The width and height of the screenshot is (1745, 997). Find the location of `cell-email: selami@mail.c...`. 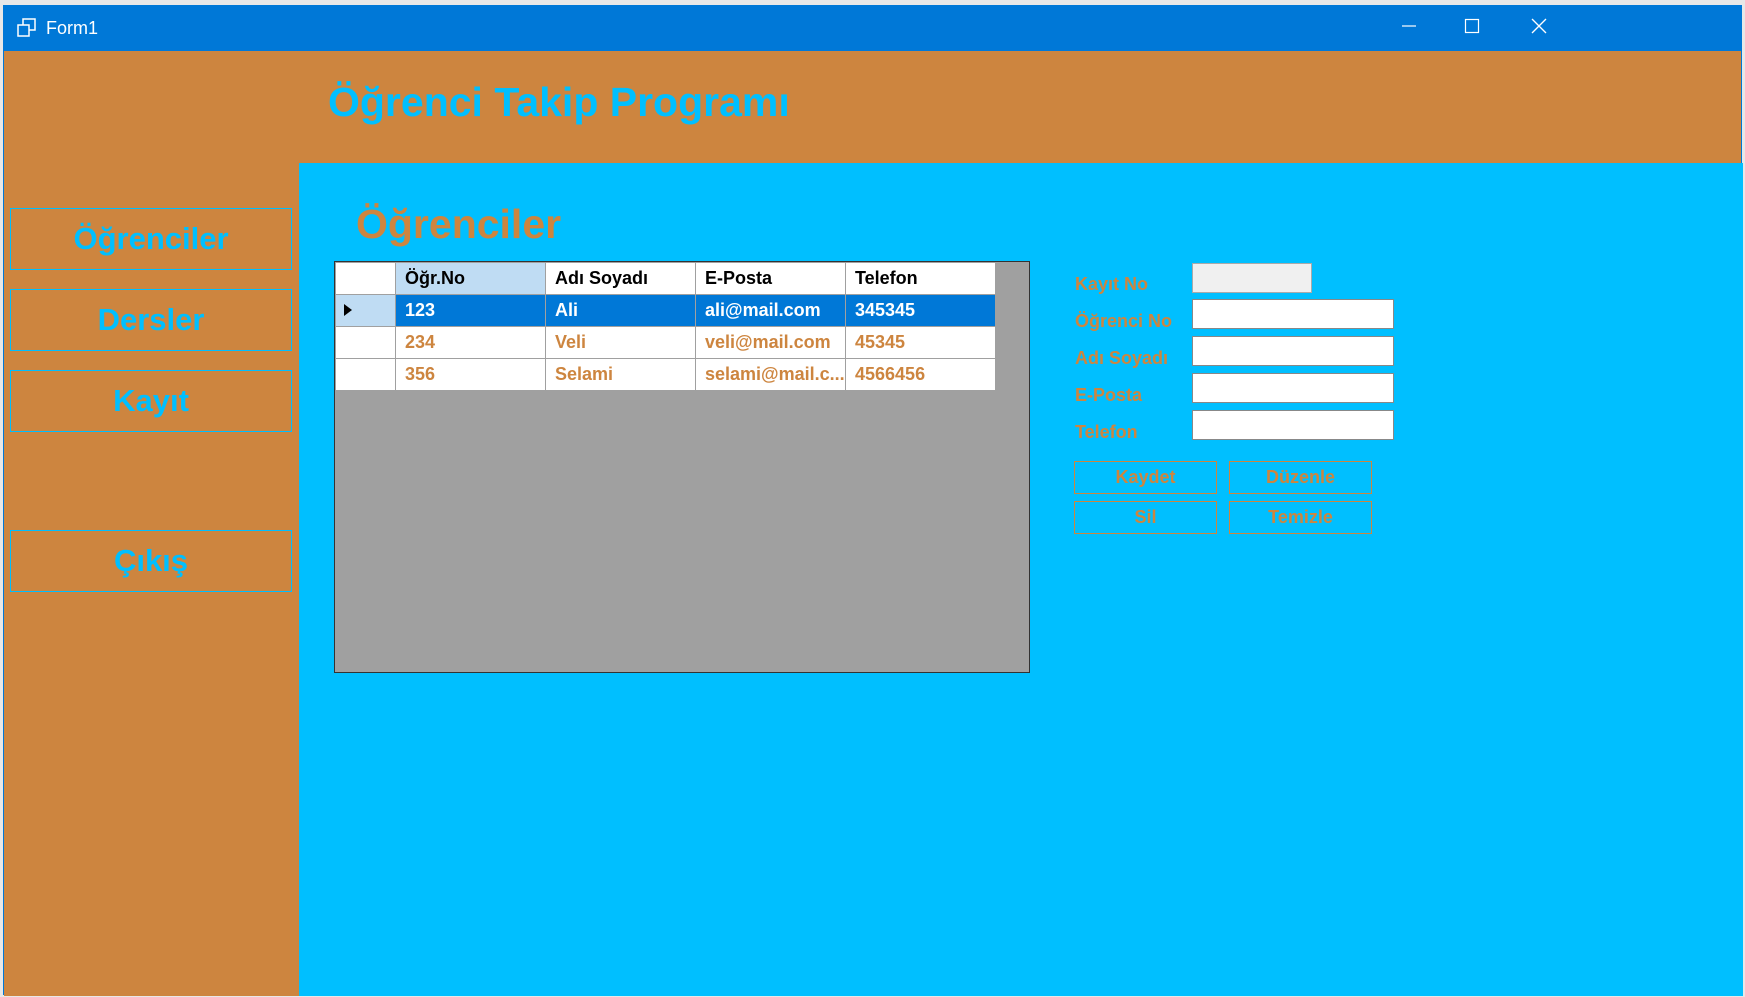

cell-email: selami@mail.c... is located at coordinates (770, 374).